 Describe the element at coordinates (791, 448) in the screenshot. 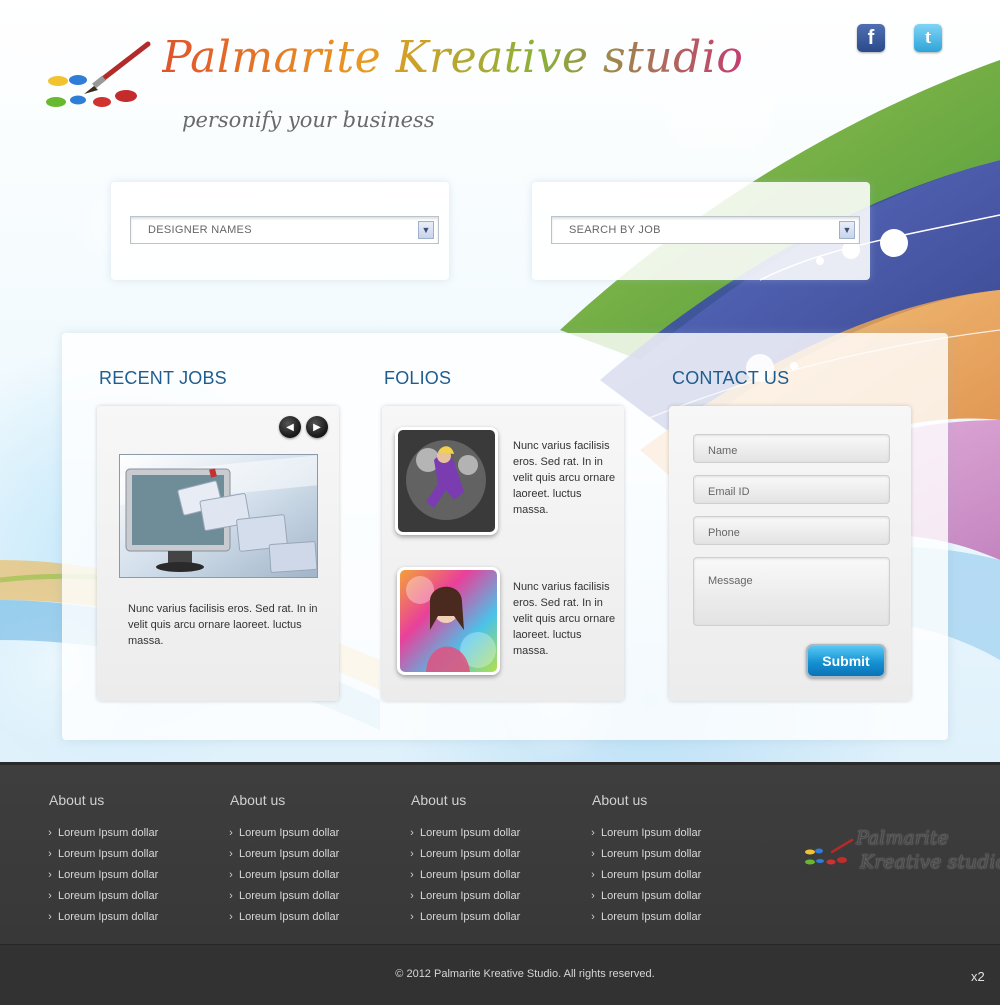

I see `name-field: Name` at that location.